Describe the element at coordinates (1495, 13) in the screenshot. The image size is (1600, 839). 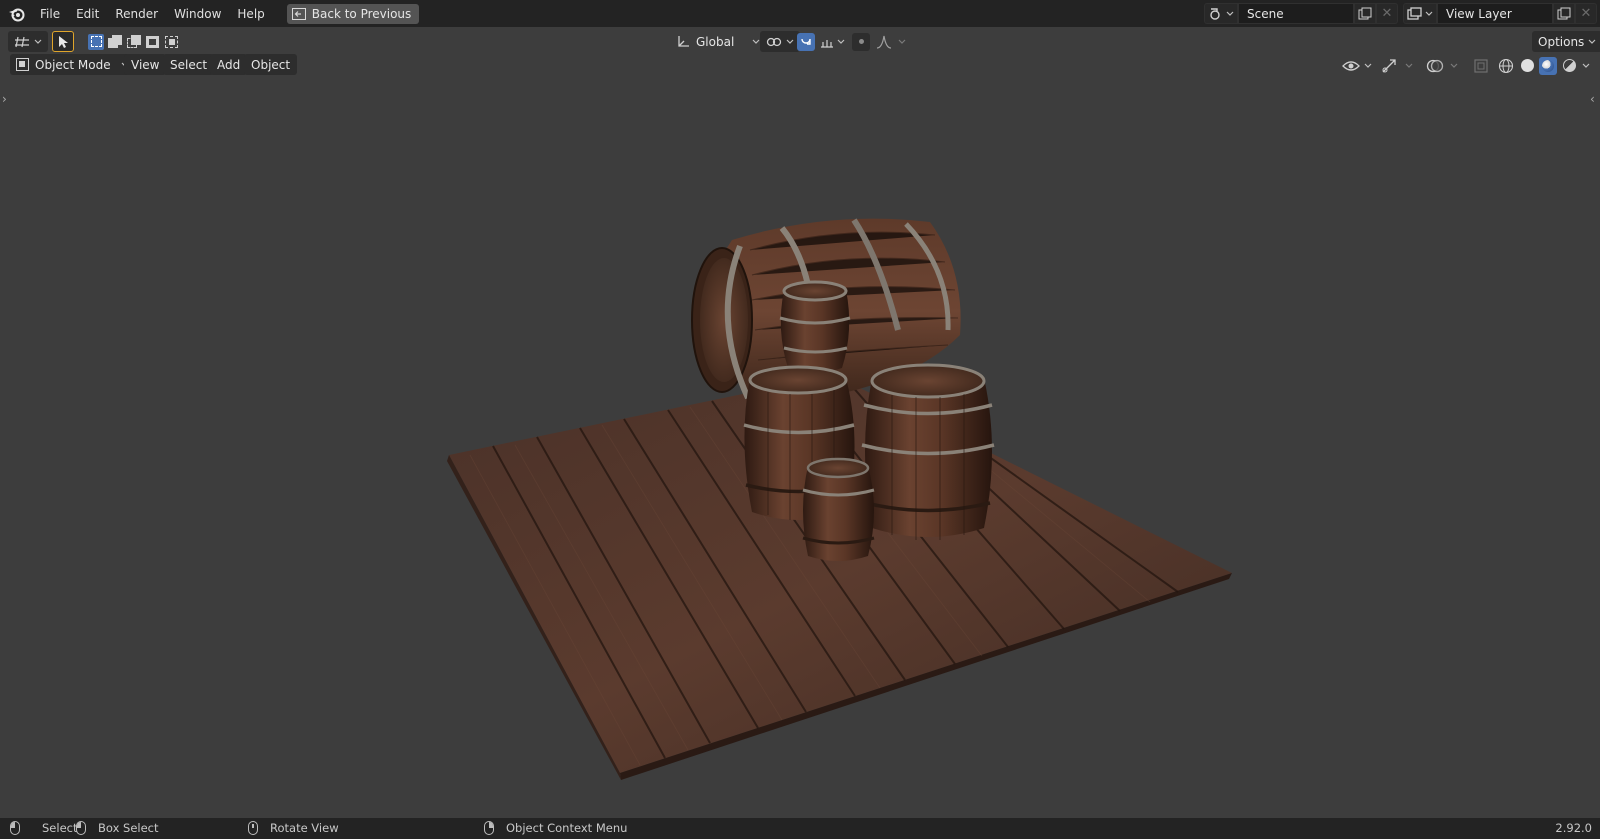
I see `view-layer-name-field: View Layer` at that location.